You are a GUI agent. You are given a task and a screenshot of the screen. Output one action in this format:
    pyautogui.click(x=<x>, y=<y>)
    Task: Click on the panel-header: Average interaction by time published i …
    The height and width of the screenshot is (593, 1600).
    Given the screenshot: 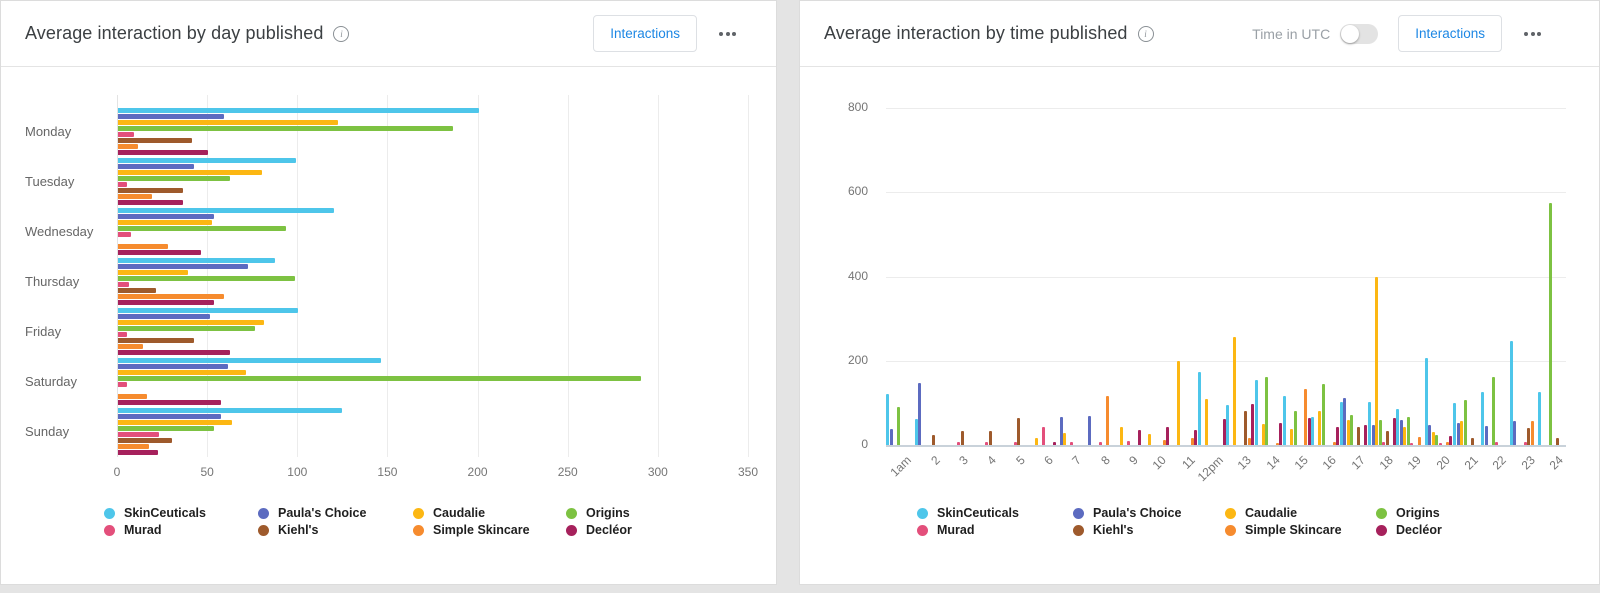 What is the action you would take?
    pyautogui.click(x=1199, y=34)
    